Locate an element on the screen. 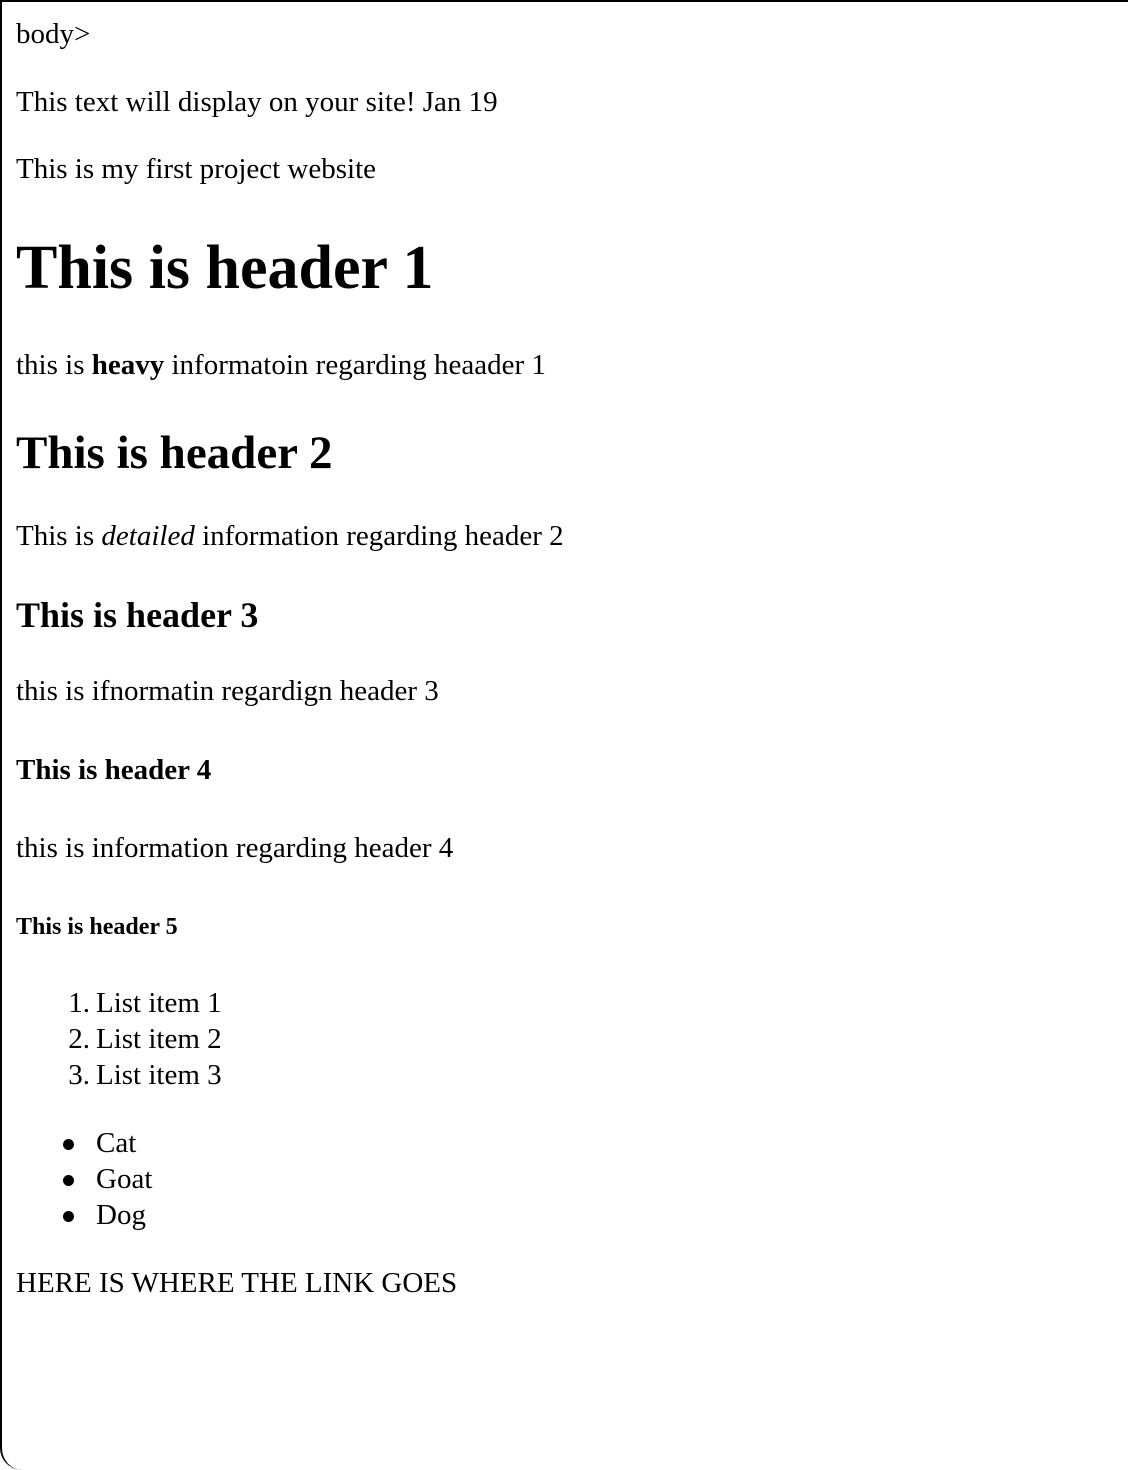 Image resolution: width=1128 pixels, height=1470 pixels. list-item-label: List item 2 is located at coordinates (159, 1039).